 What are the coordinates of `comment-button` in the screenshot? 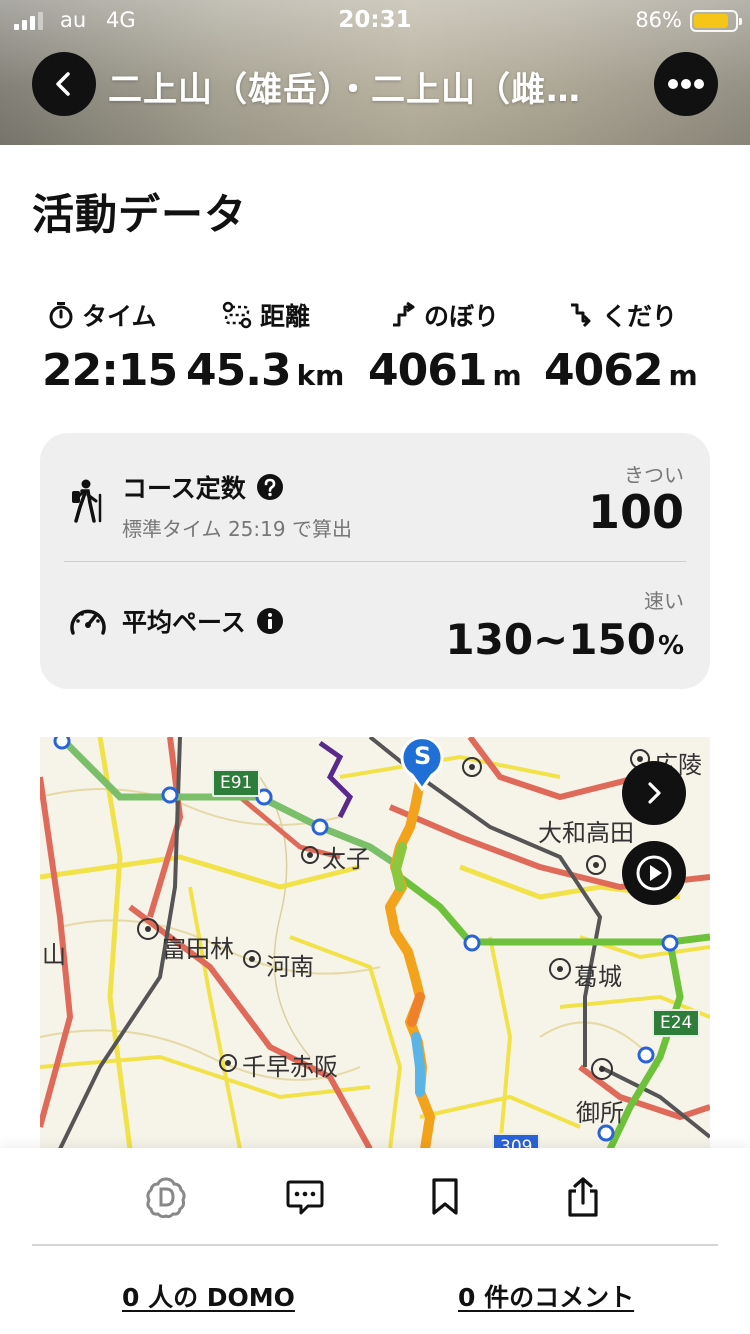 It's located at (305, 1197).